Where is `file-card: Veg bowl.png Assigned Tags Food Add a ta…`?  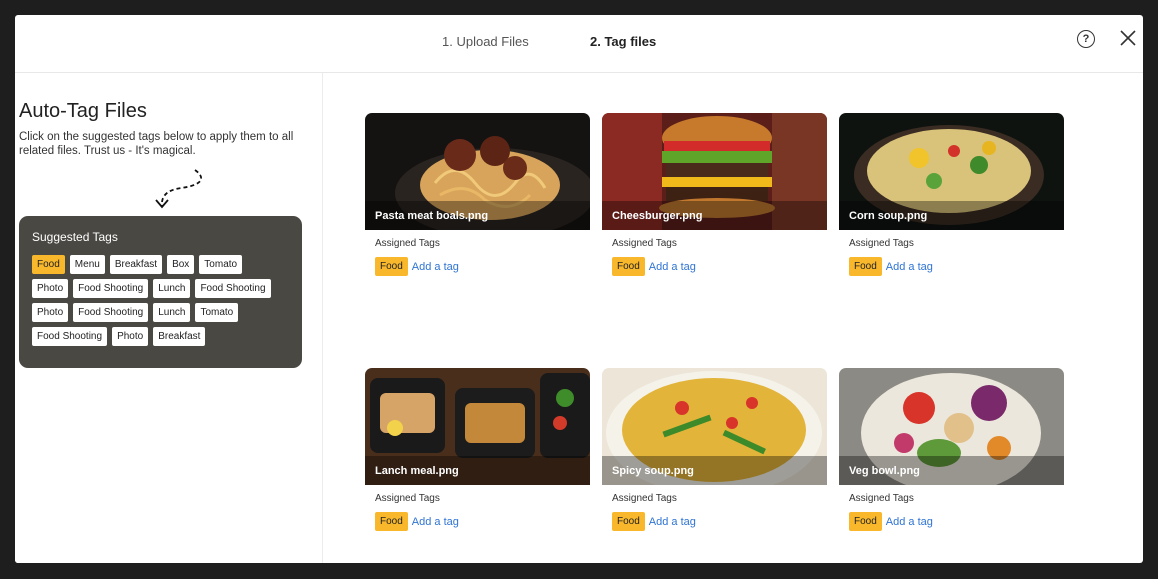
file-card: Veg bowl.png Assigned Tags Food Add a ta… is located at coordinates (951, 449).